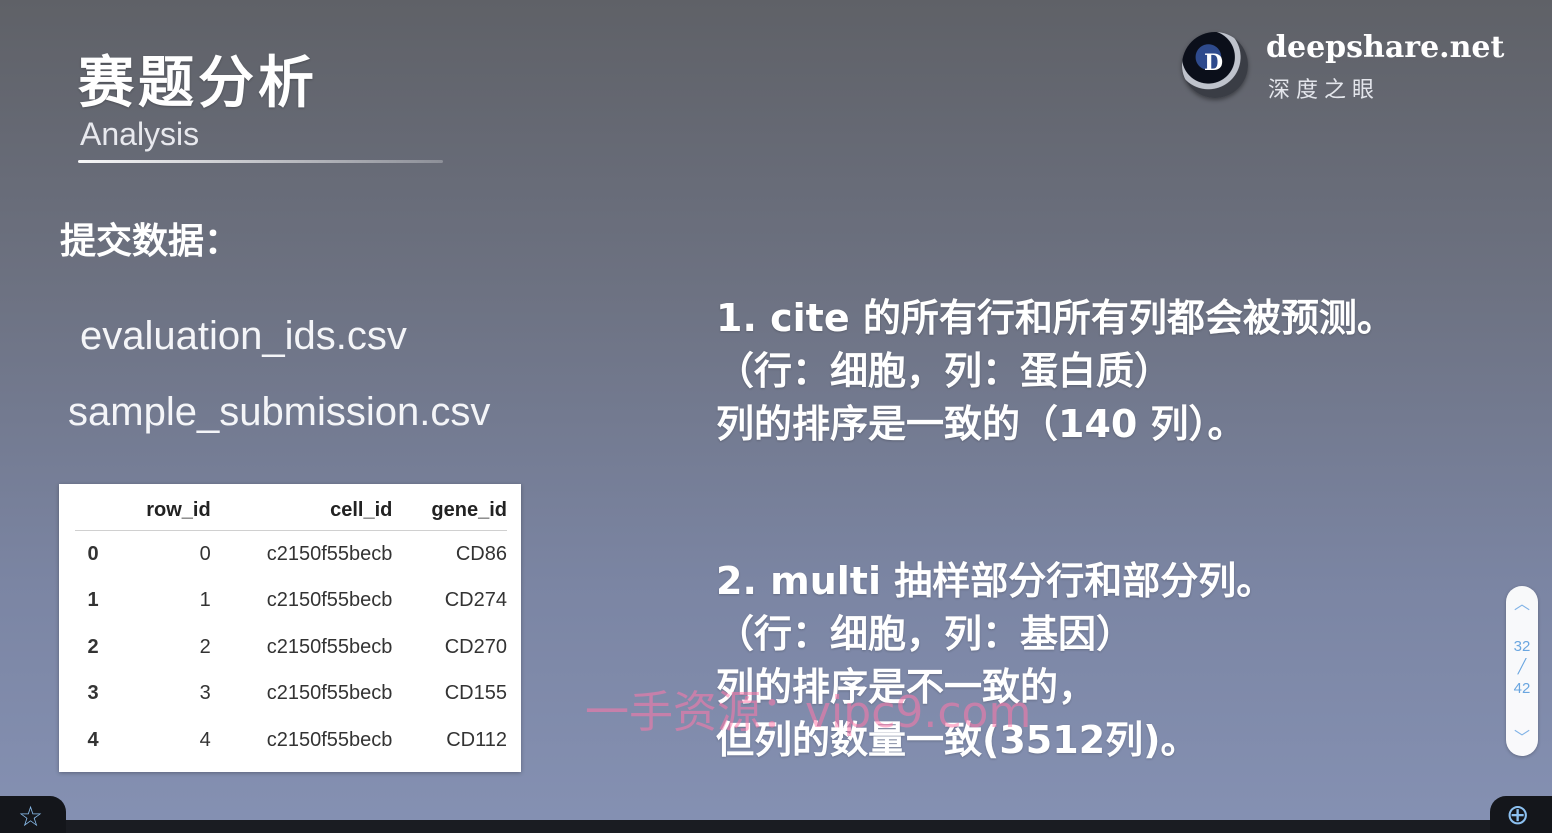 The height and width of the screenshot is (833, 1552). I want to click on table-row: 4 4 c2150f55becb CD112, so click(291, 740).